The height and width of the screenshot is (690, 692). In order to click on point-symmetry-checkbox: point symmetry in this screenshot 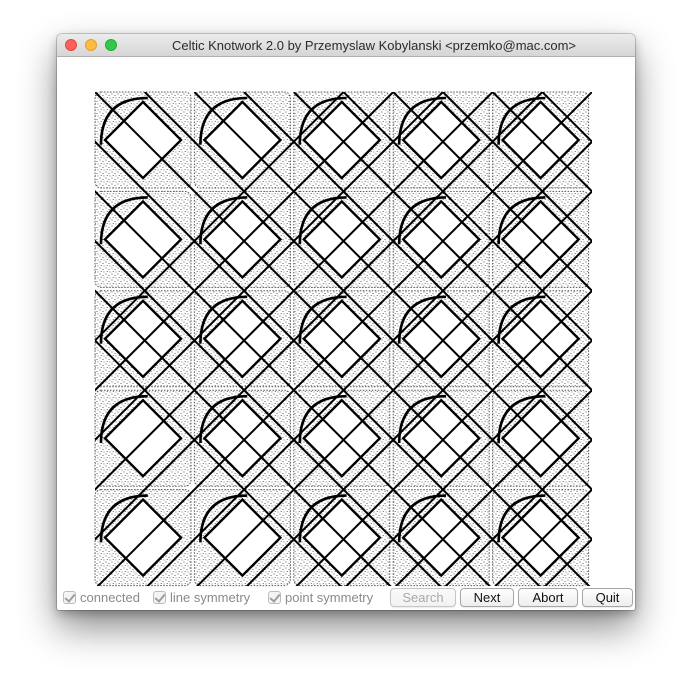, I will do `click(320, 597)`.